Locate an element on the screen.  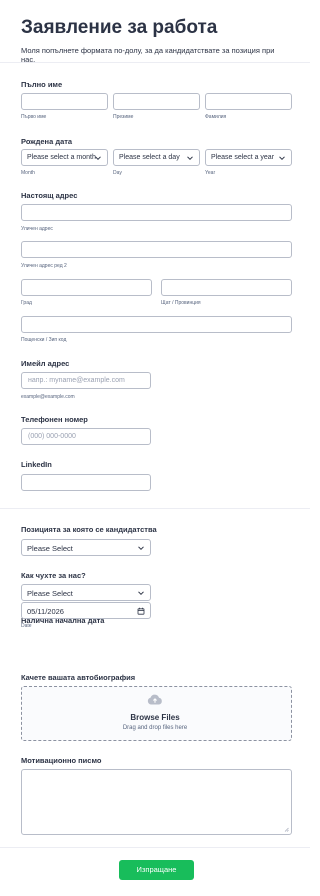
zip-sublabel: Пощенски / Зип код is located at coordinates (44, 340).